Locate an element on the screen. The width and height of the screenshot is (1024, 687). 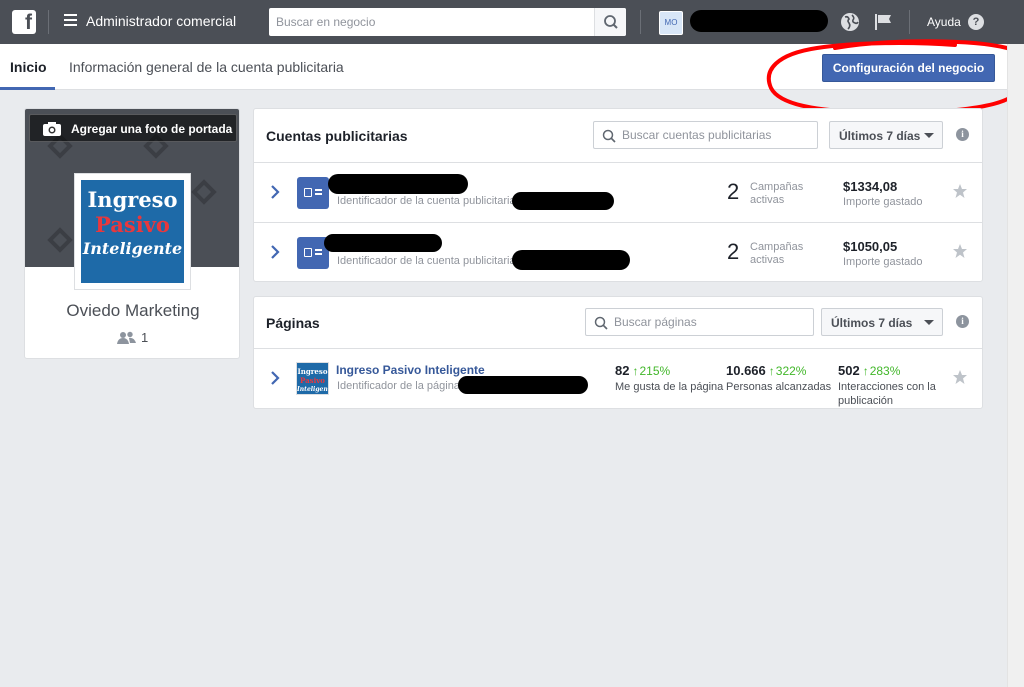
page-scrollbar is located at coordinates (1015, 365).